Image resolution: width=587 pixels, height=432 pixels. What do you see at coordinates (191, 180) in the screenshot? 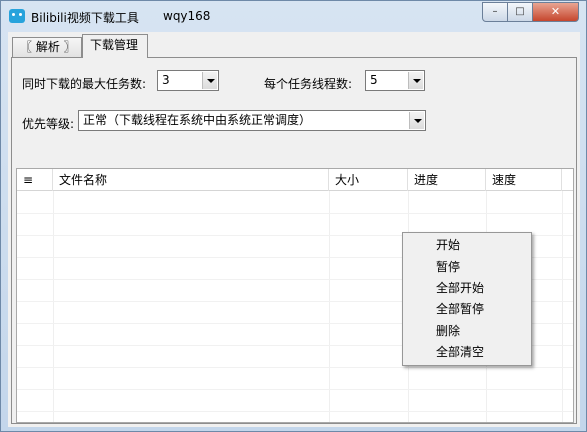
I see `column-header-filename: 文件名称` at bounding box center [191, 180].